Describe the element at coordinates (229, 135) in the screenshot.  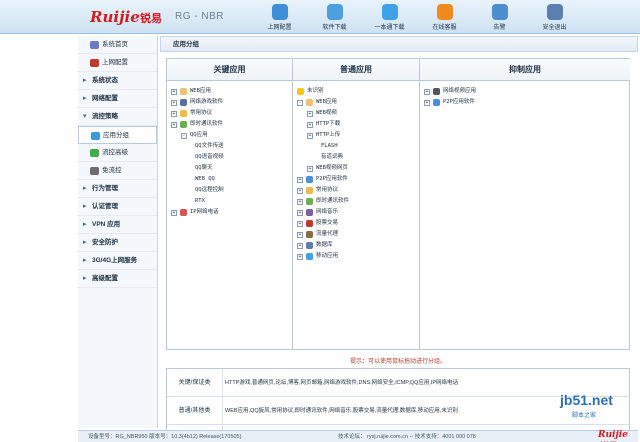
I see `tree-node: - QQ应用` at that location.